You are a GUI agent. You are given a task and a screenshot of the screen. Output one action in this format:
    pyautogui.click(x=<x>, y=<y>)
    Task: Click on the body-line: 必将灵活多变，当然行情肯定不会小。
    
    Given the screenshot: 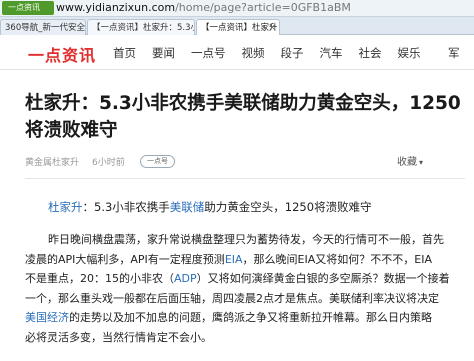 What is the action you would take?
    pyautogui.click(x=245, y=338)
    